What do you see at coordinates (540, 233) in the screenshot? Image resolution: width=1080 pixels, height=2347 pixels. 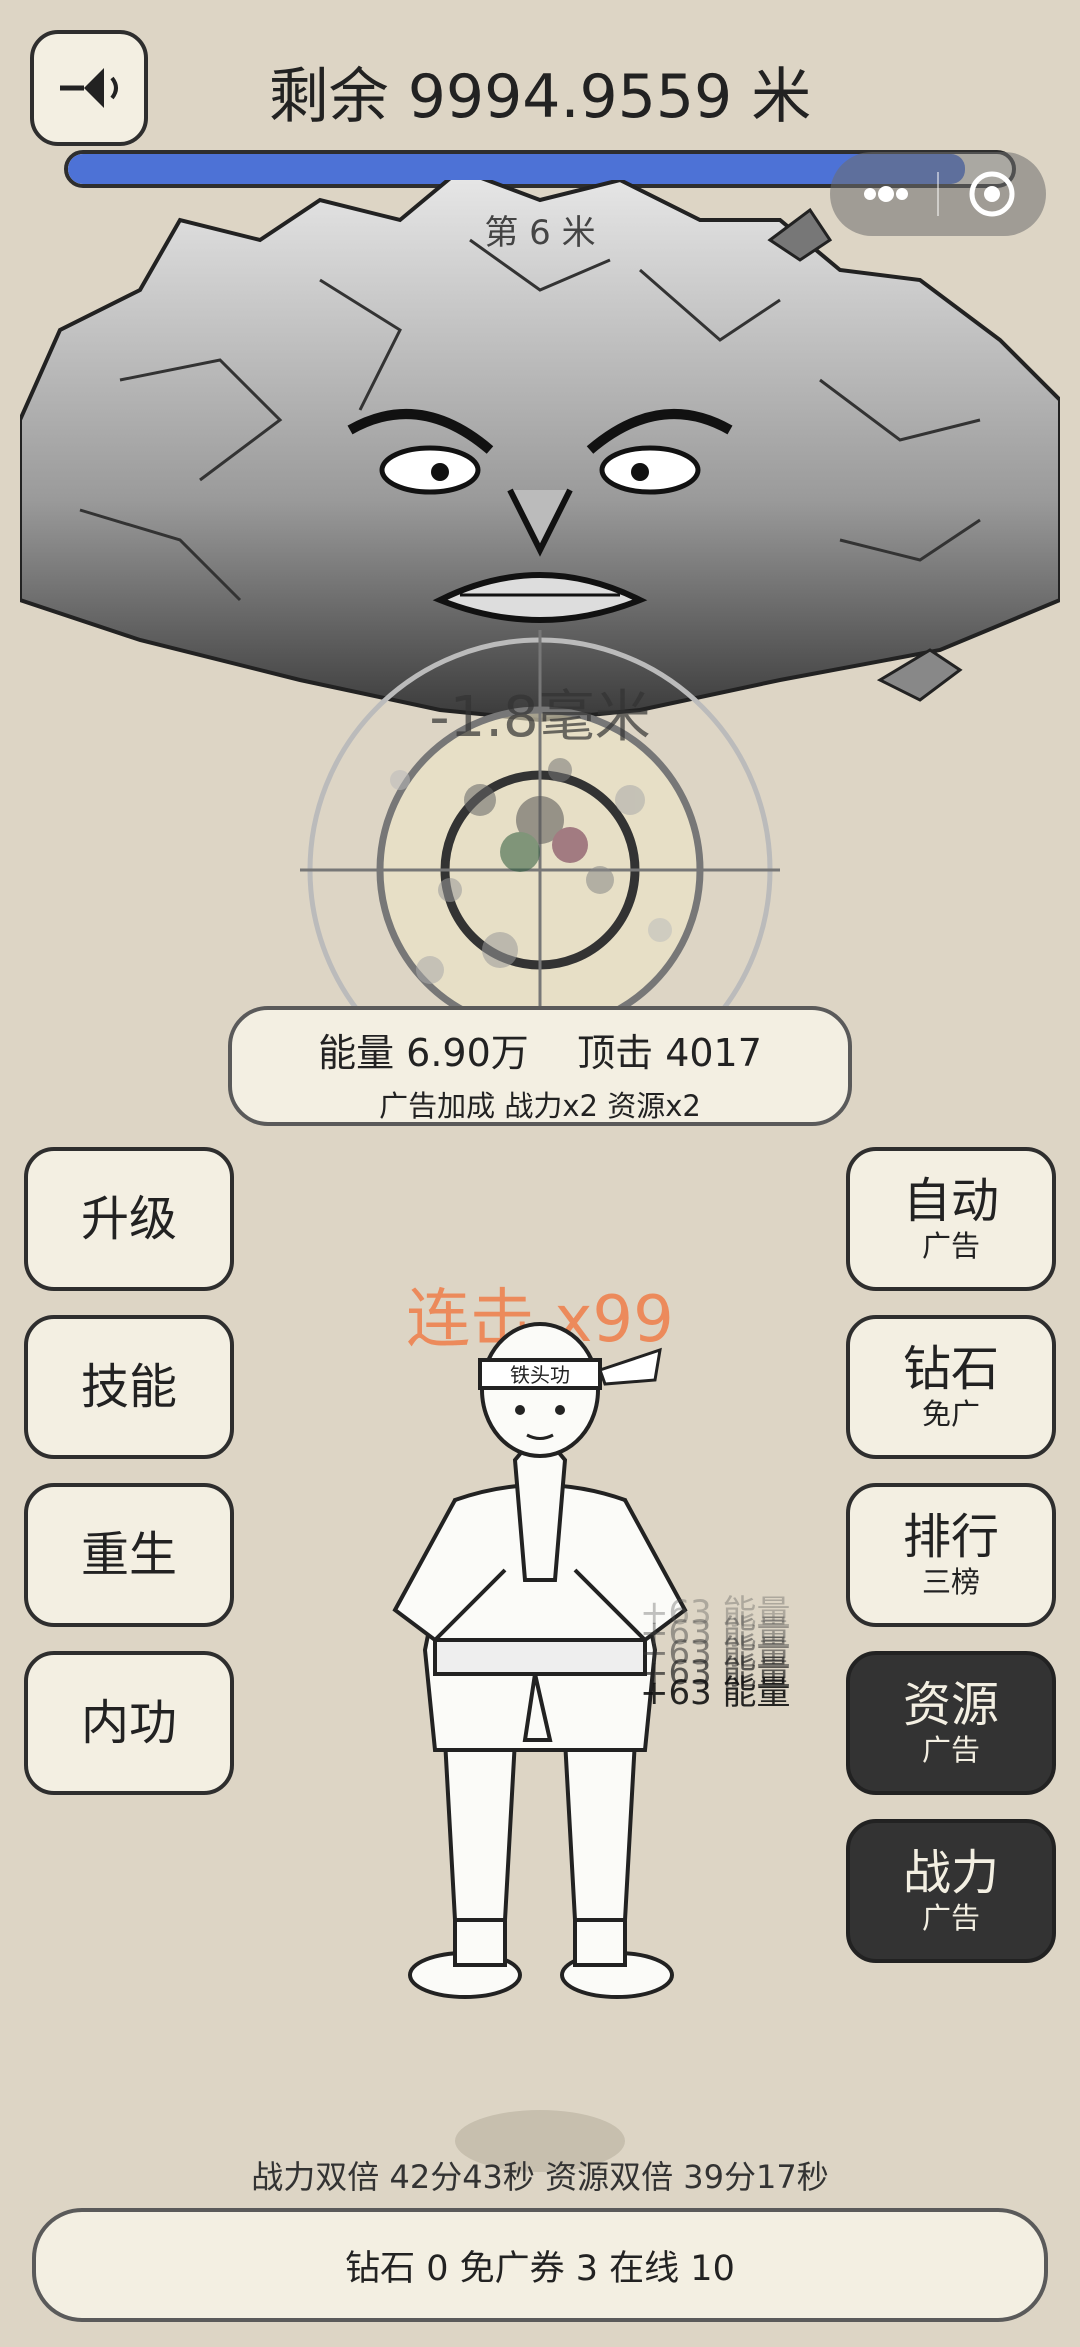 I see `stage-label: 第 6 米` at bounding box center [540, 233].